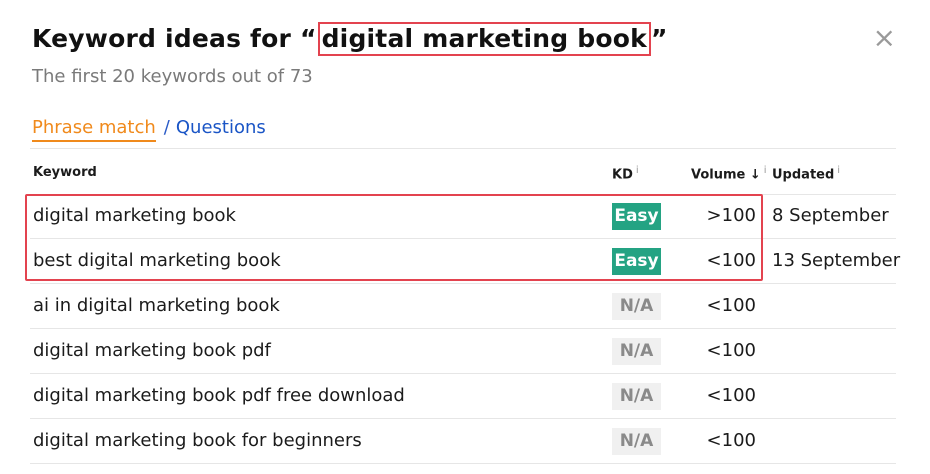  I want to click on table-header: Keyword KD i Volume ↓ i Updated i, so click(463, 172).